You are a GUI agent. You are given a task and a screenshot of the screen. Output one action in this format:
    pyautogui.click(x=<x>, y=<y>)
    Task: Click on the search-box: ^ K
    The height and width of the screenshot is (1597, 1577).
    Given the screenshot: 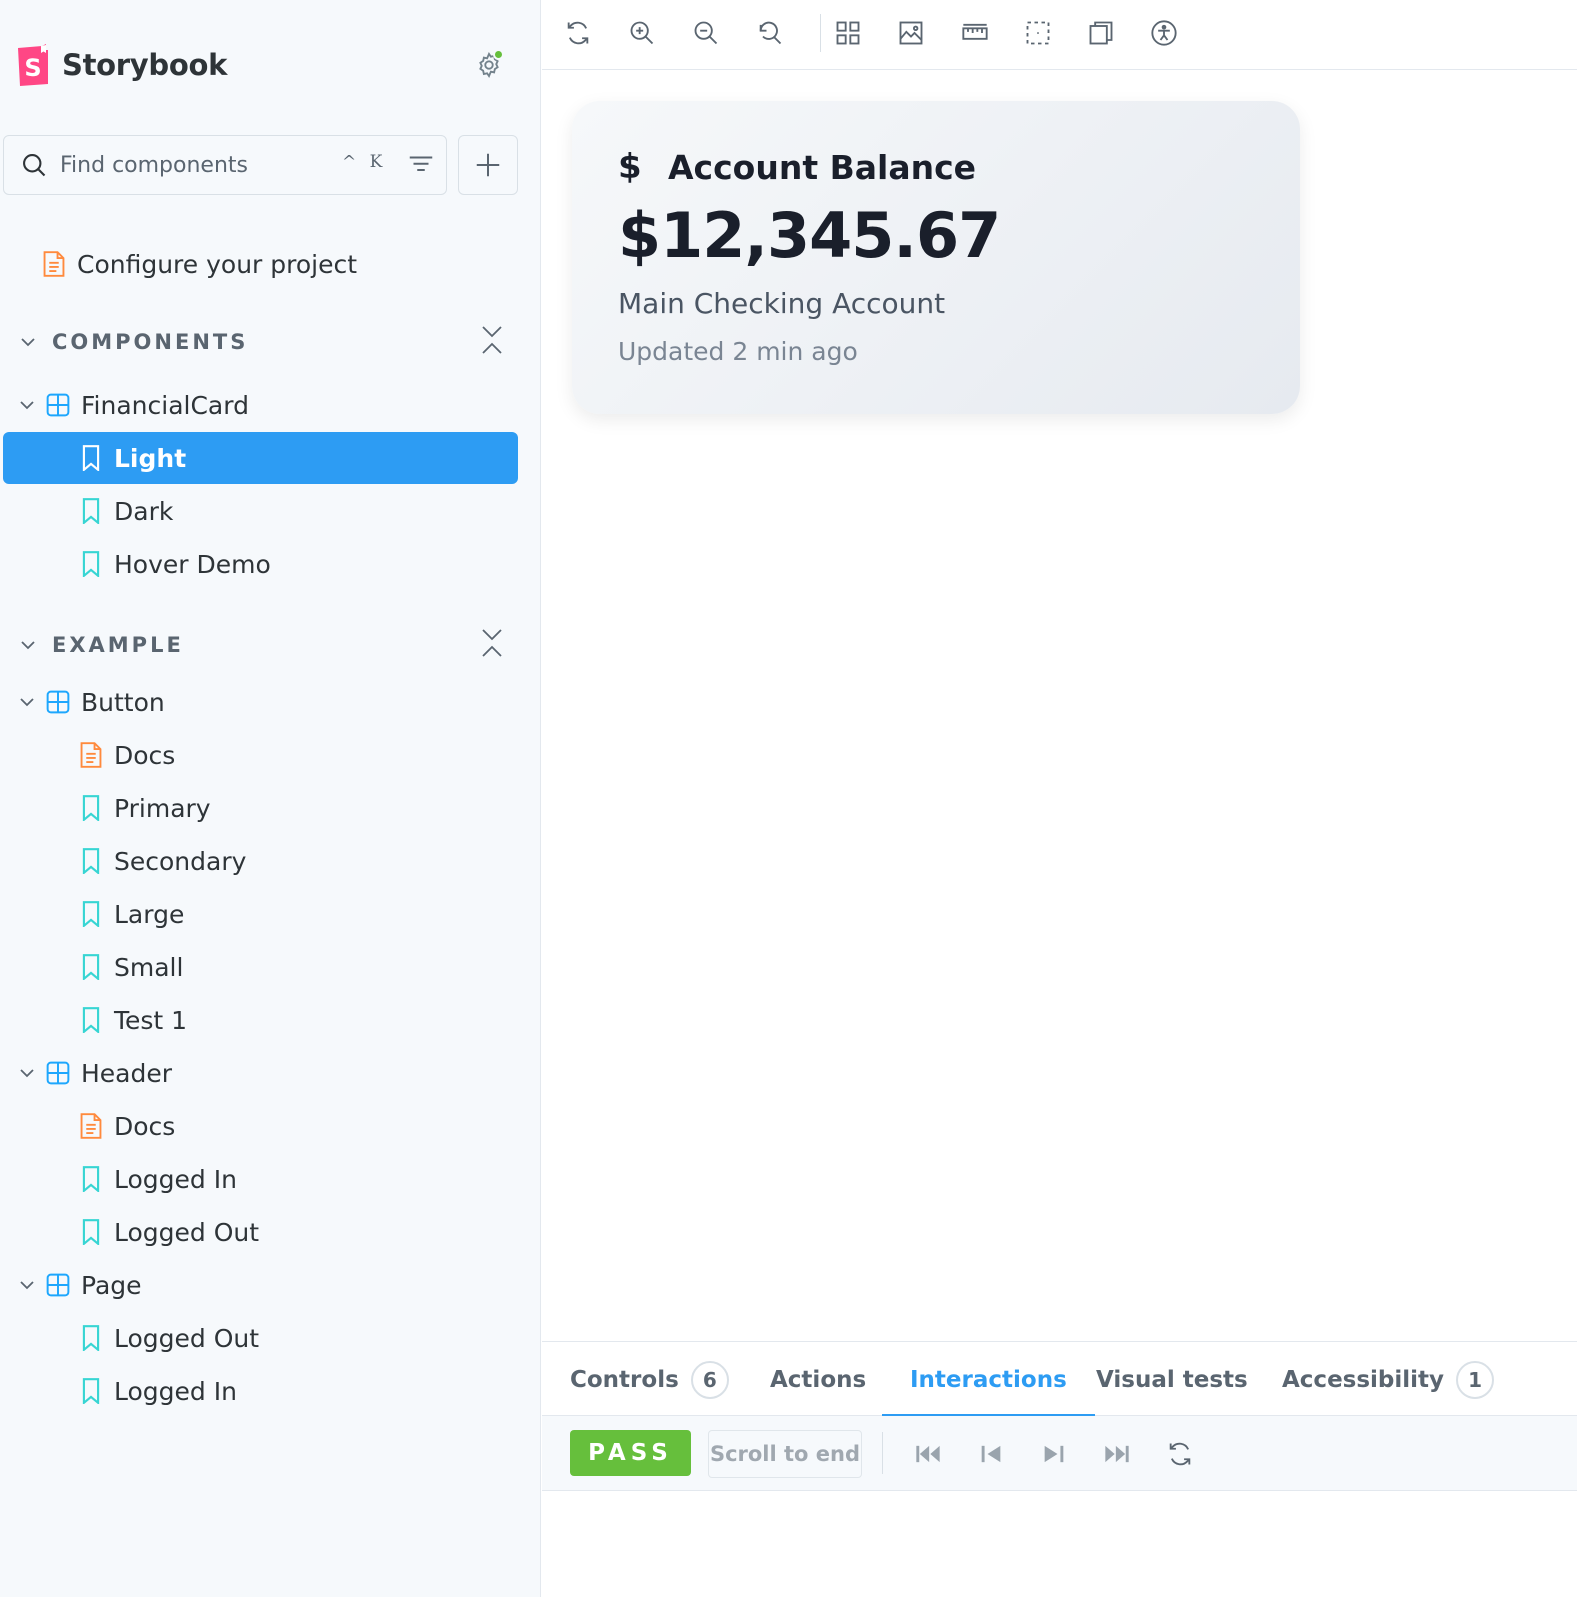 What is the action you would take?
    pyautogui.click(x=225, y=165)
    